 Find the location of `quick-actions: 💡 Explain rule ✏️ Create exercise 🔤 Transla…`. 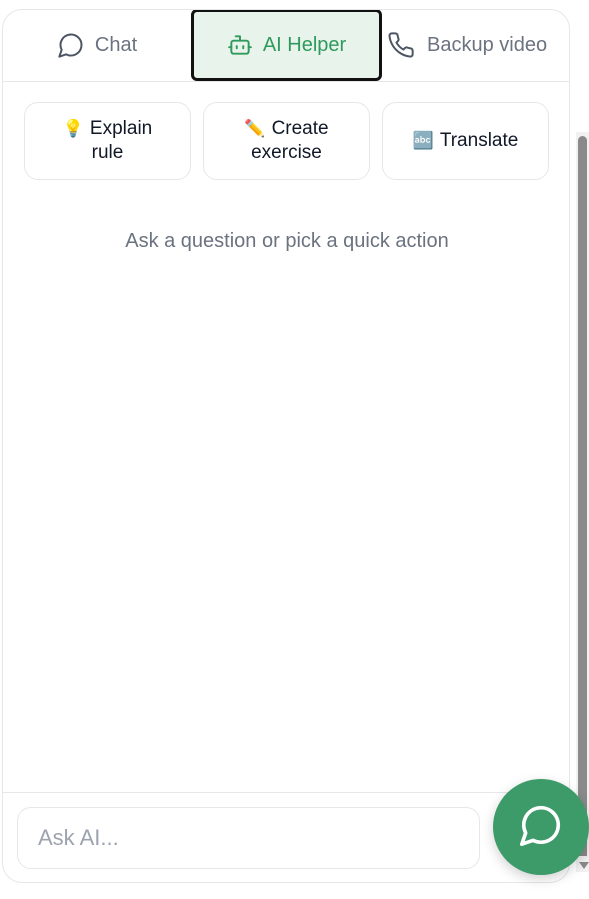

quick-actions: 💡 Explain rule ✏️ Create exercise 🔤 Transla… is located at coordinates (287, 141).